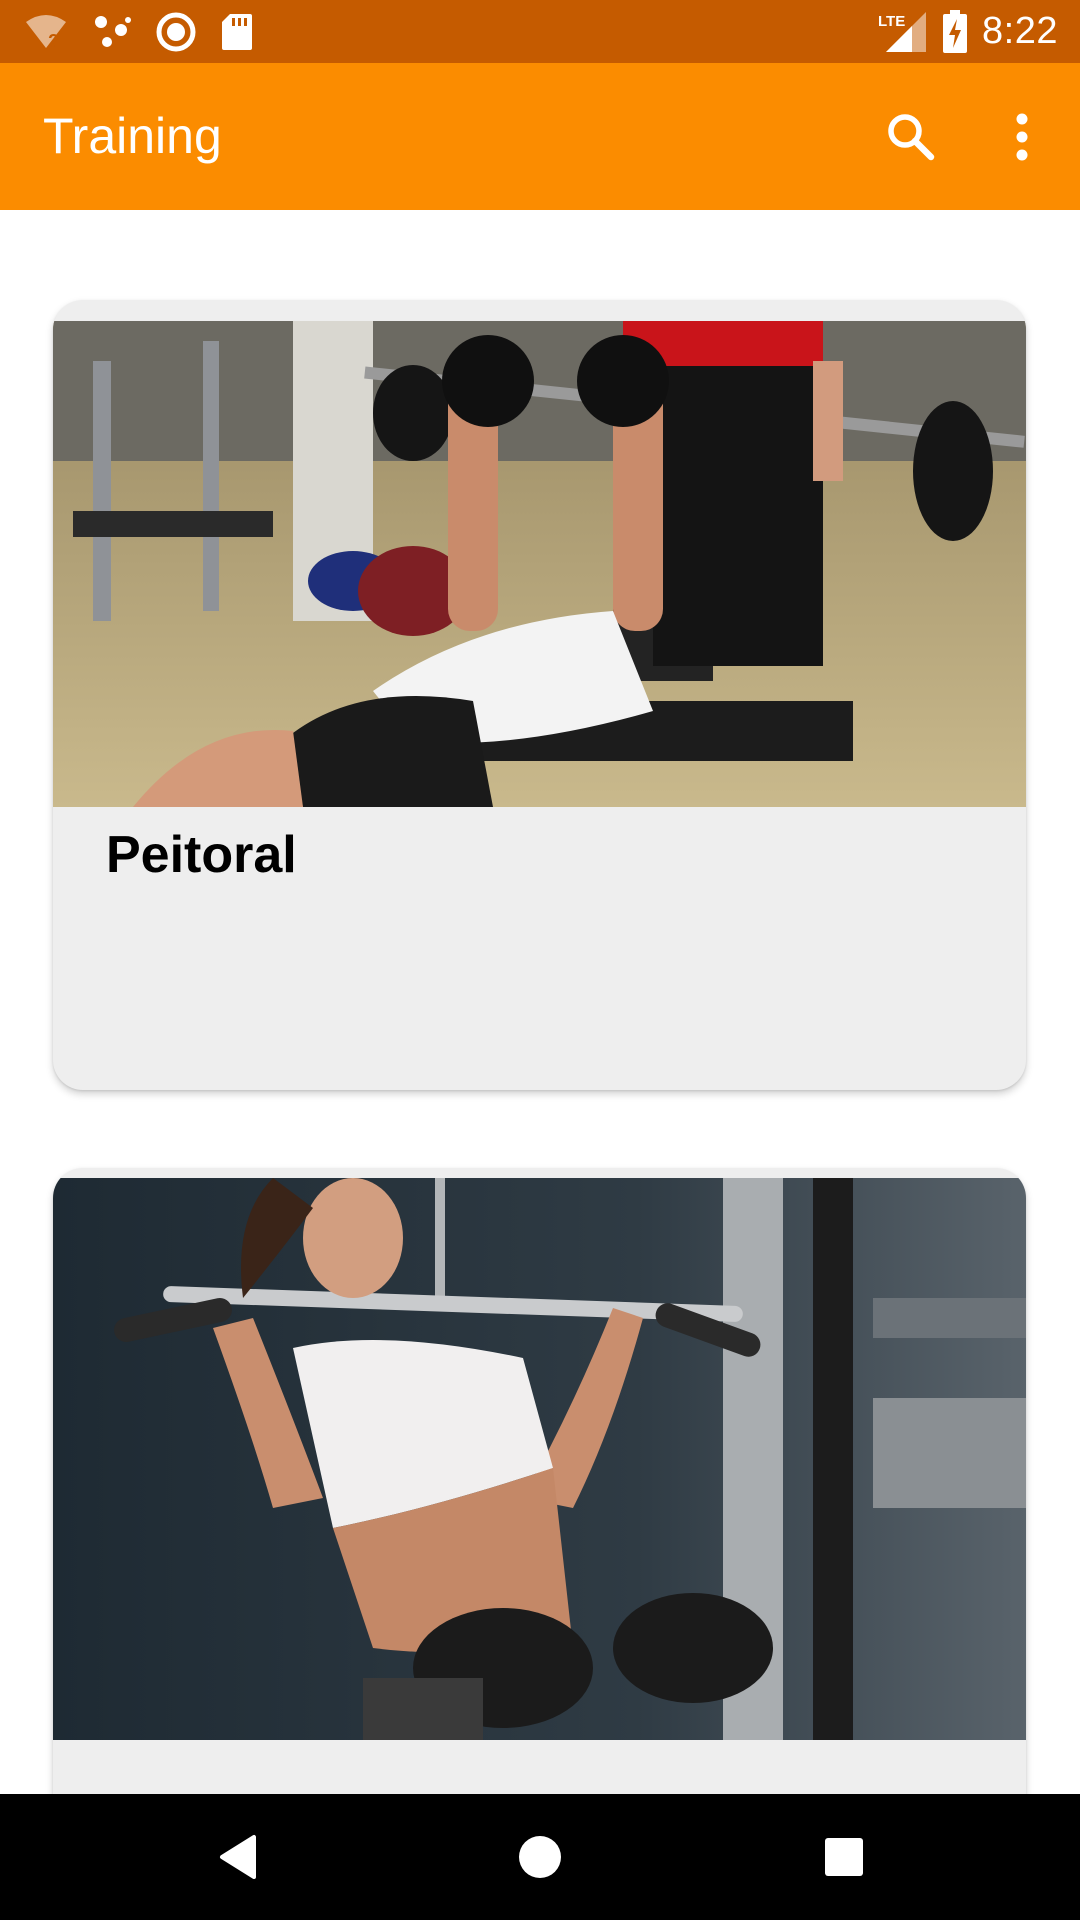 The width and height of the screenshot is (1080, 1920). Describe the element at coordinates (132, 136) in the screenshot. I see `app-title: Training` at that location.